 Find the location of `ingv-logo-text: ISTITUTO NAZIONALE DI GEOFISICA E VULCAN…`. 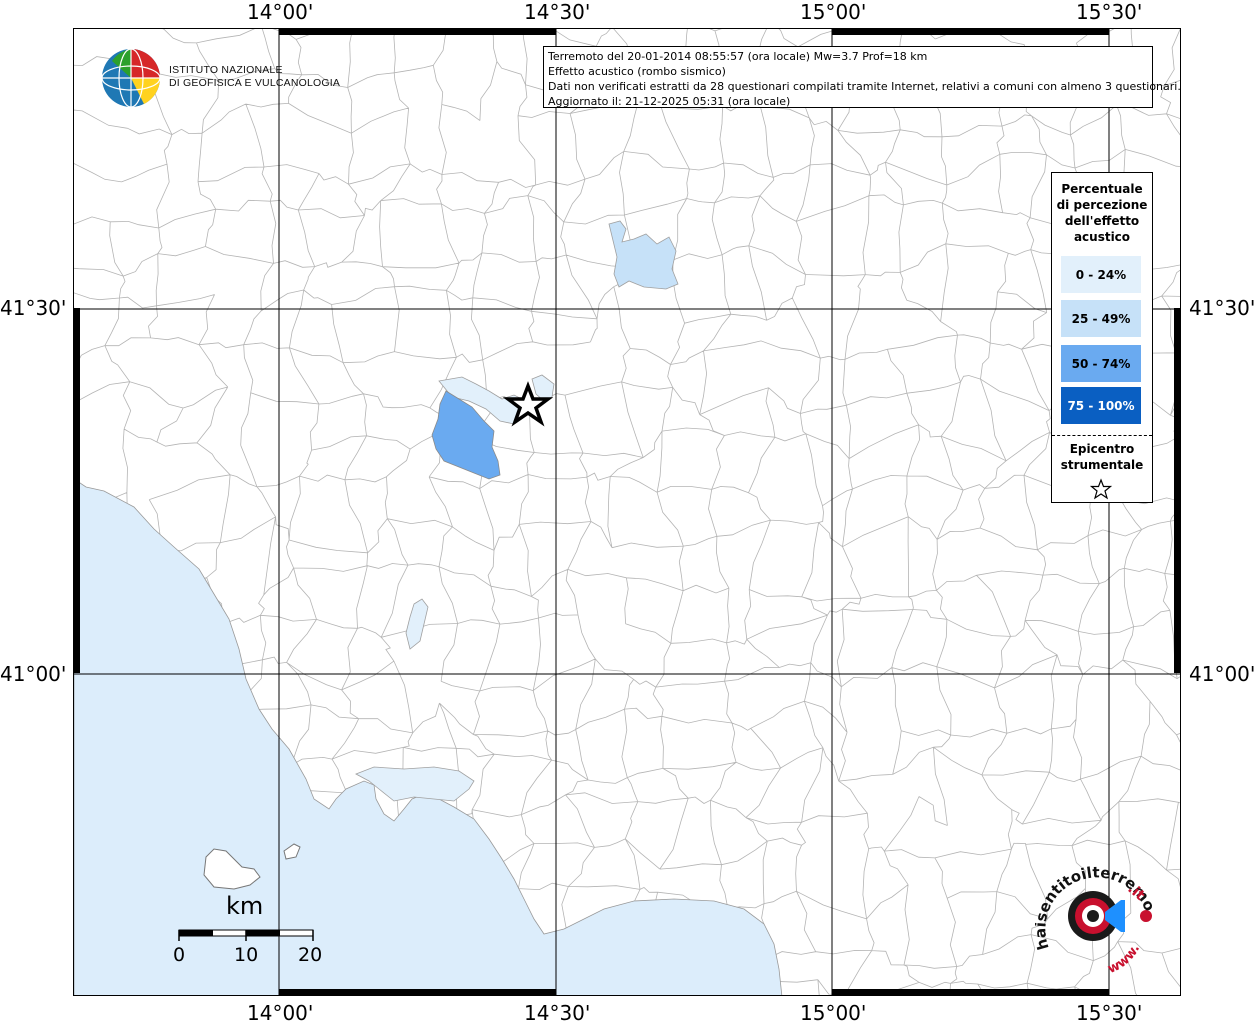

ingv-logo-text: ISTITUTO NAZIONALE DI GEOFISICA E VULCAN… is located at coordinates (254, 77).